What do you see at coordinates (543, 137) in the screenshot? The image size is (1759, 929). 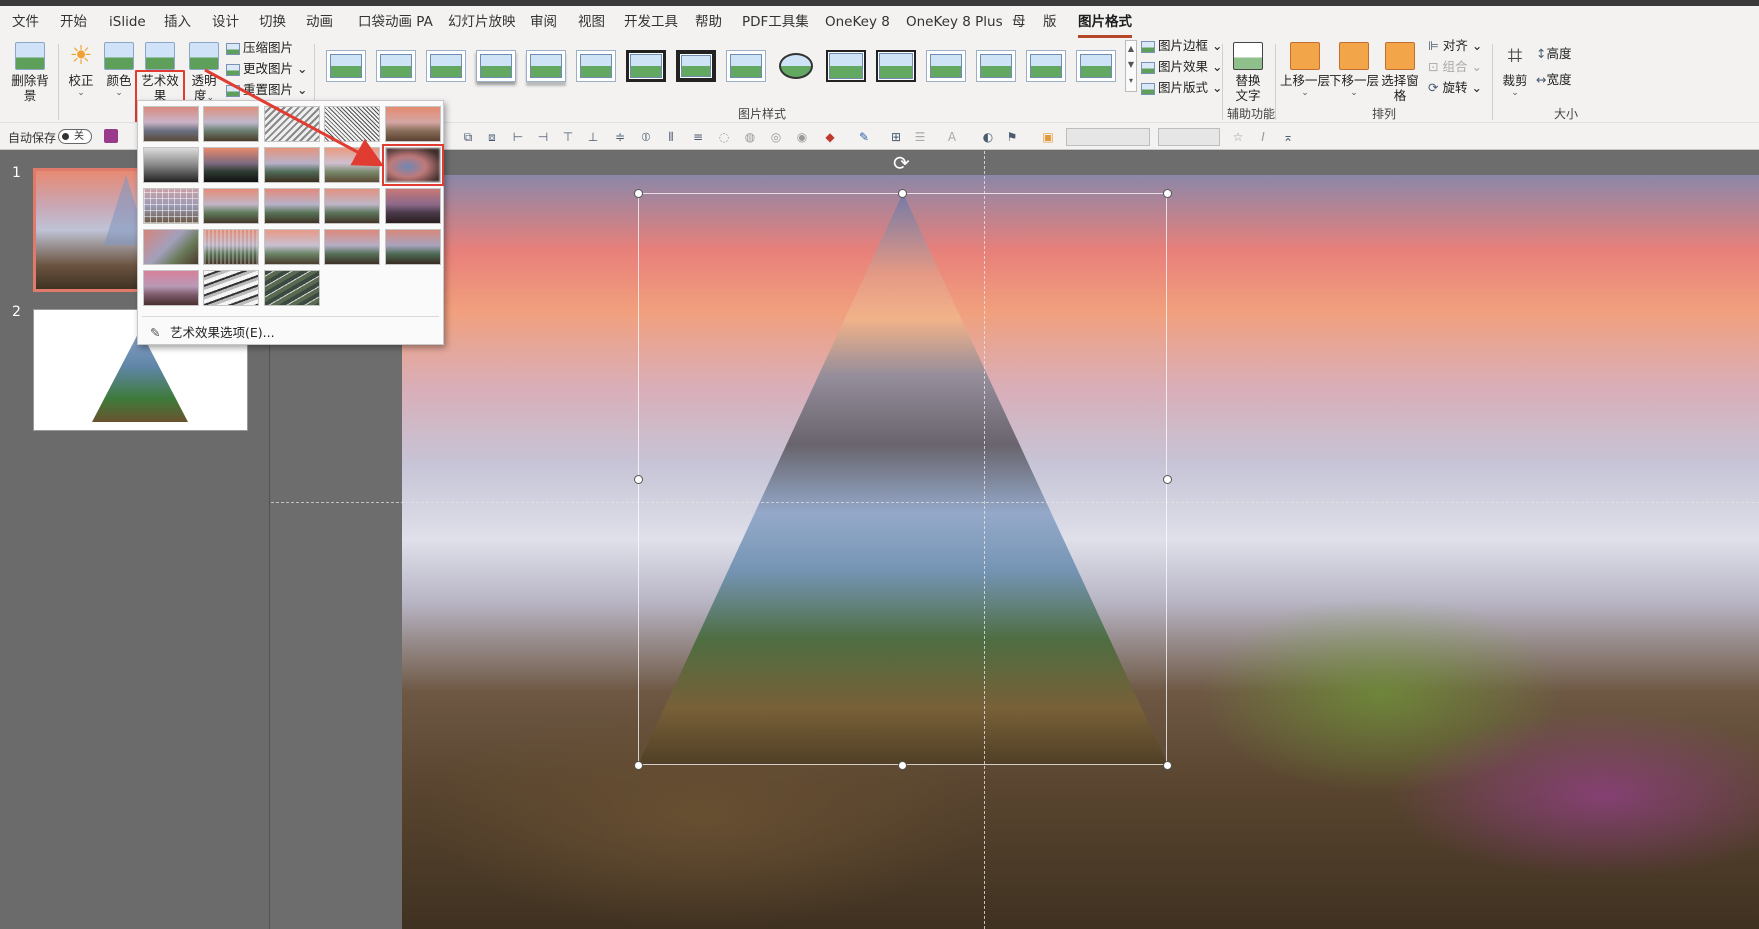 I see `align-right-icon: ⊣` at bounding box center [543, 137].